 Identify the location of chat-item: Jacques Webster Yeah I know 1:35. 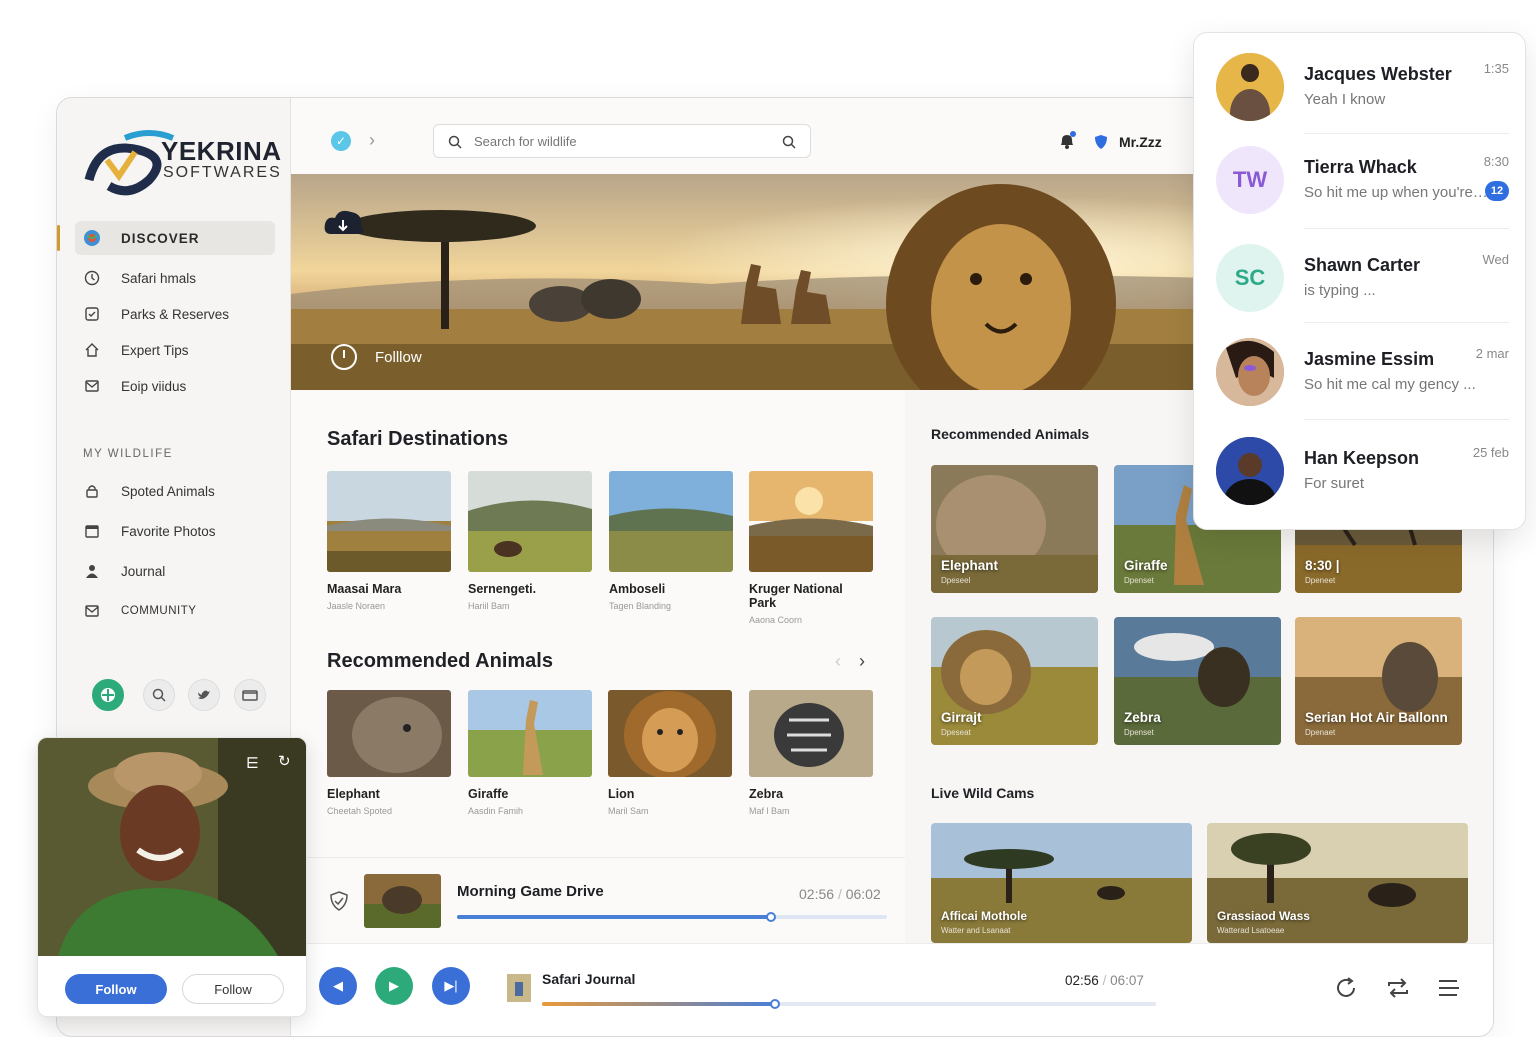
(1360, 80).